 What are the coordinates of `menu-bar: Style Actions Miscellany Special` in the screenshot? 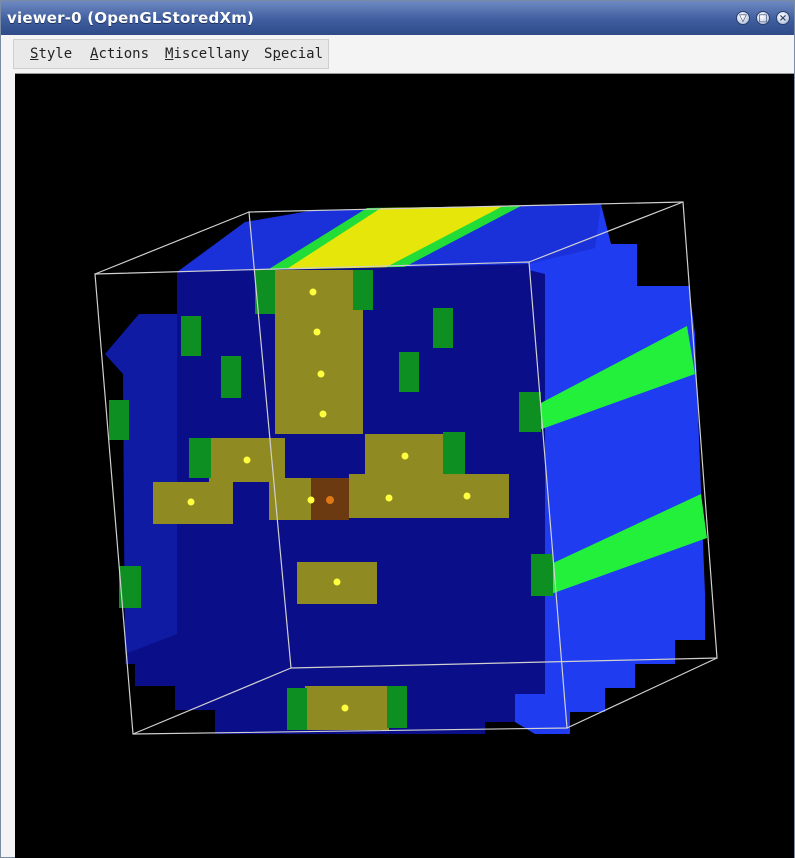 It's located at (171, 54).